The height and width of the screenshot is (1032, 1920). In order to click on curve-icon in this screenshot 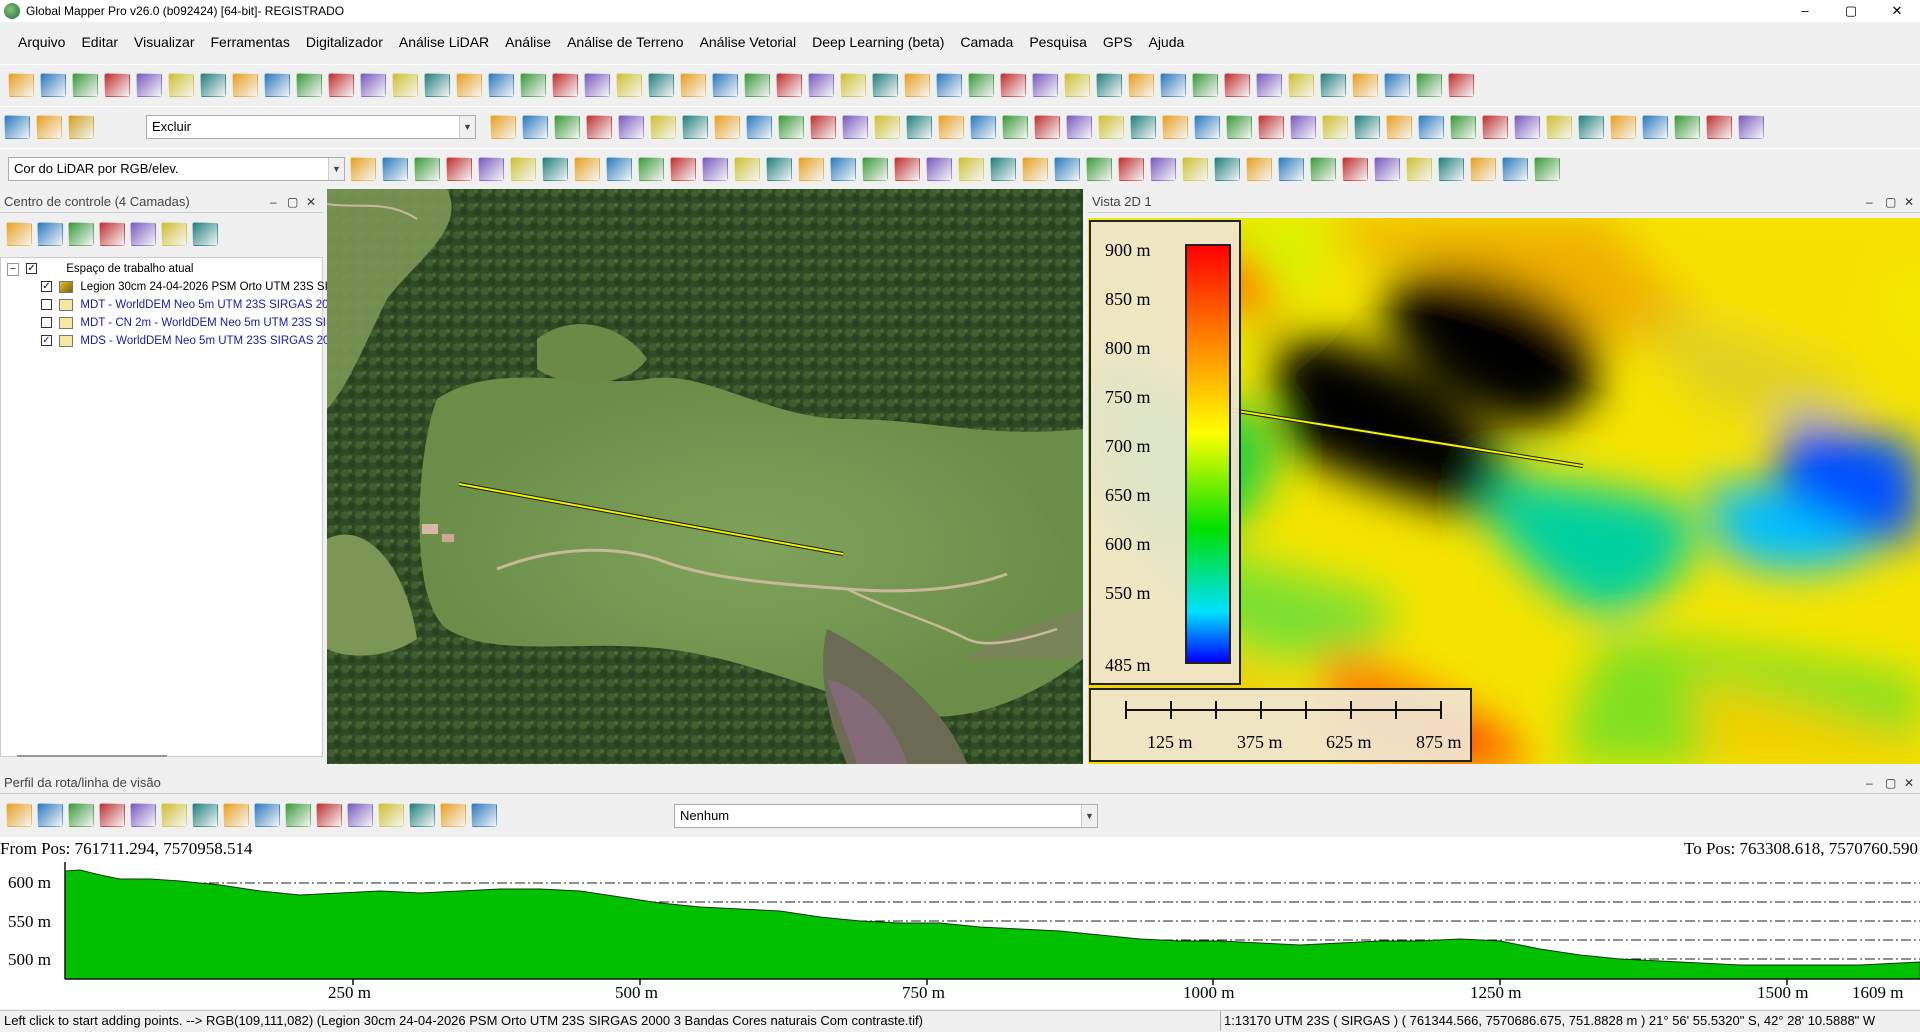, I will do `click(1207, 127)`.